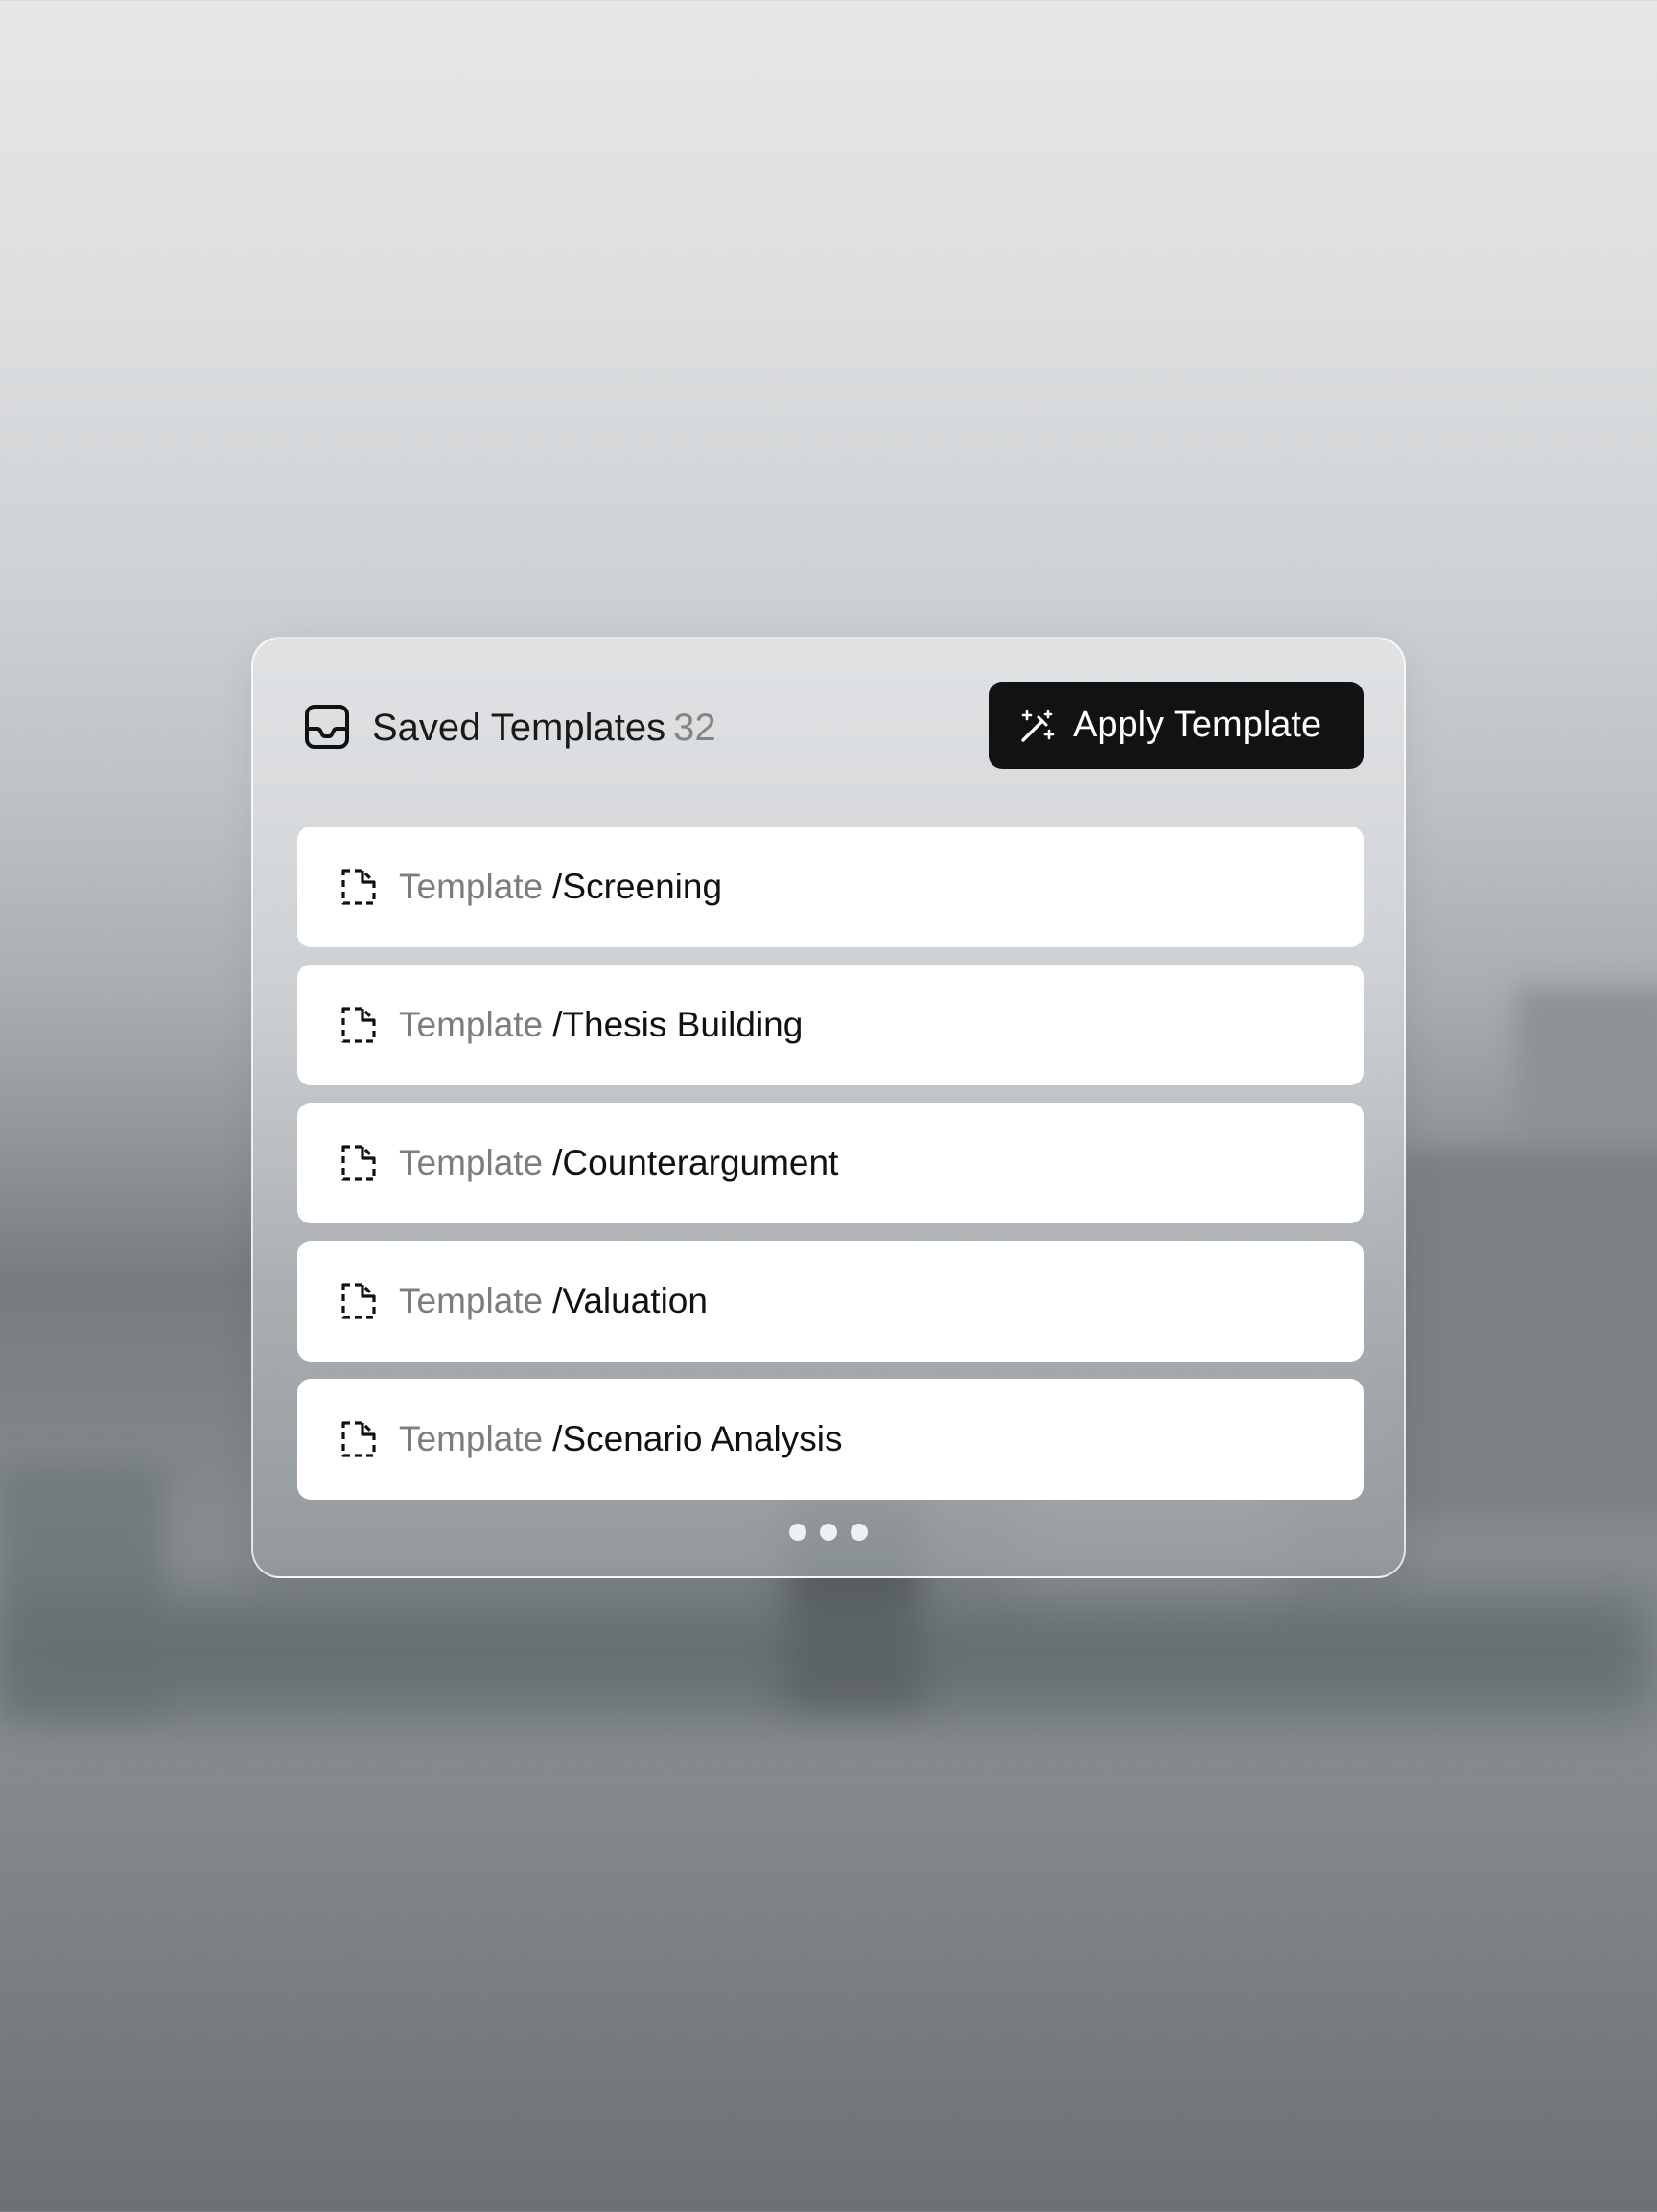 Image resolution: width=1657 pixels, height=2212 pixels. What do you see at coordinates (830, 1025) in the screenshot?
I see `template-item-thesis-building: Template/Thesis Building` at bounding box center [830, 1025].